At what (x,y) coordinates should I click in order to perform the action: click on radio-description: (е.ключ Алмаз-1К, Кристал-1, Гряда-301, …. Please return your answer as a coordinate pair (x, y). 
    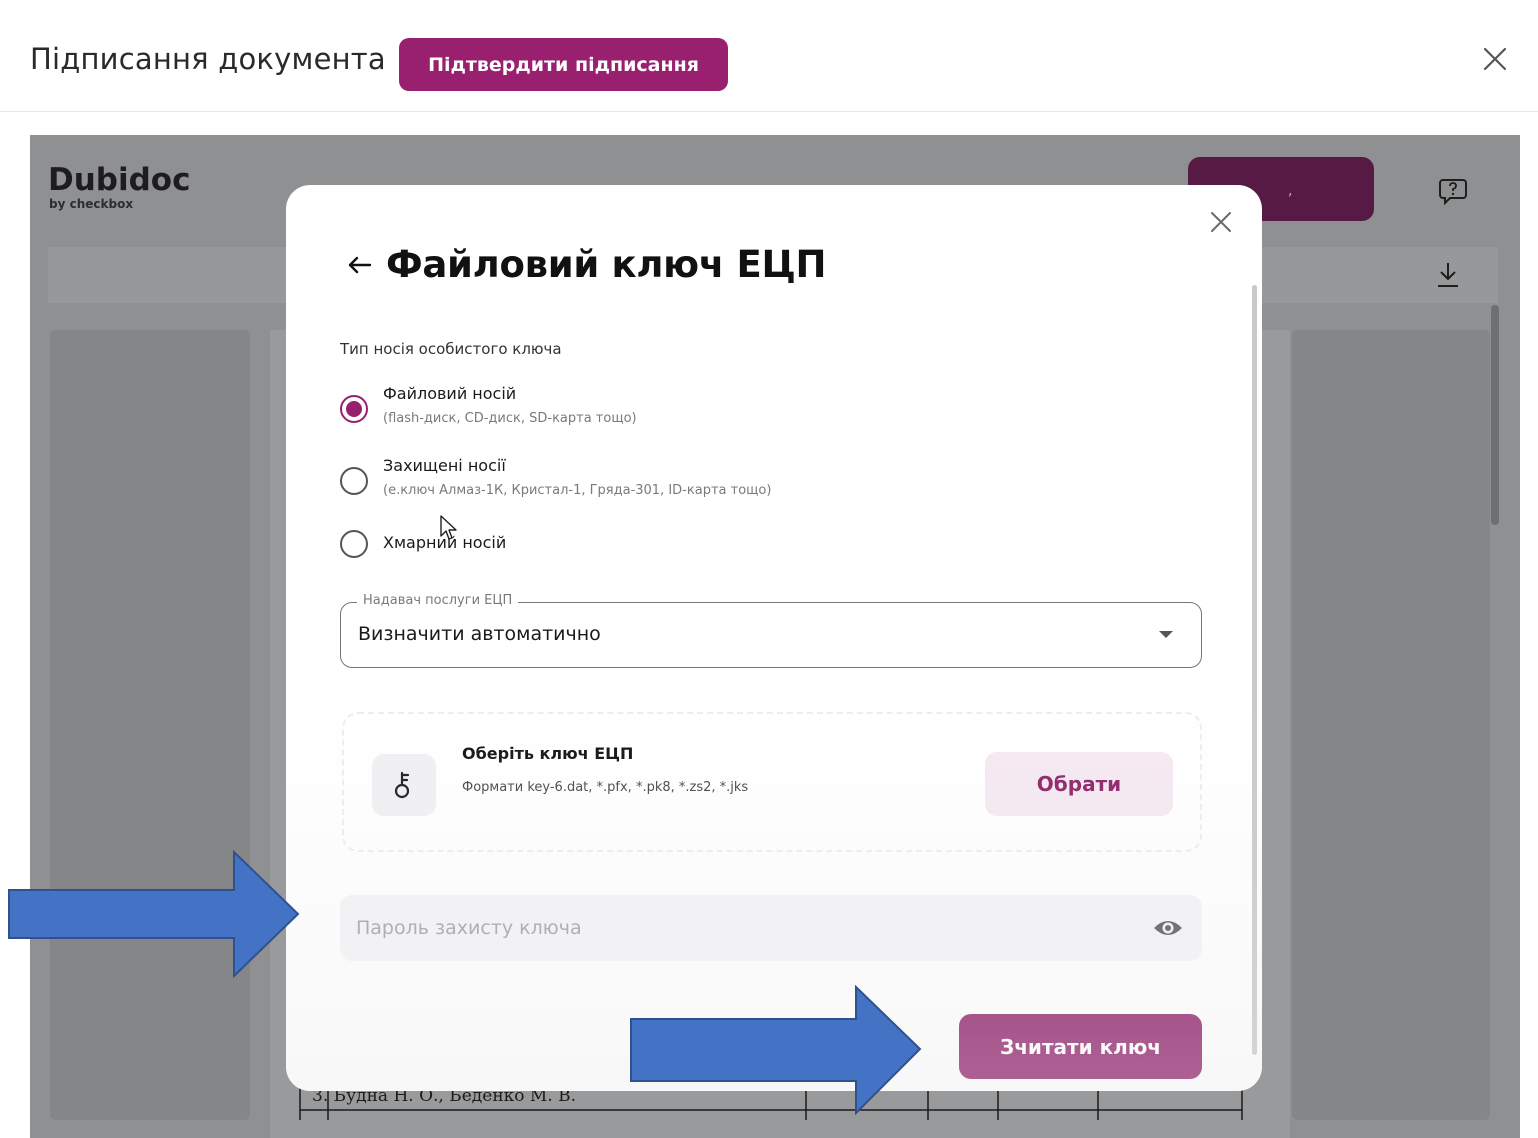
    Looking at the image, I should click on (577, 490).